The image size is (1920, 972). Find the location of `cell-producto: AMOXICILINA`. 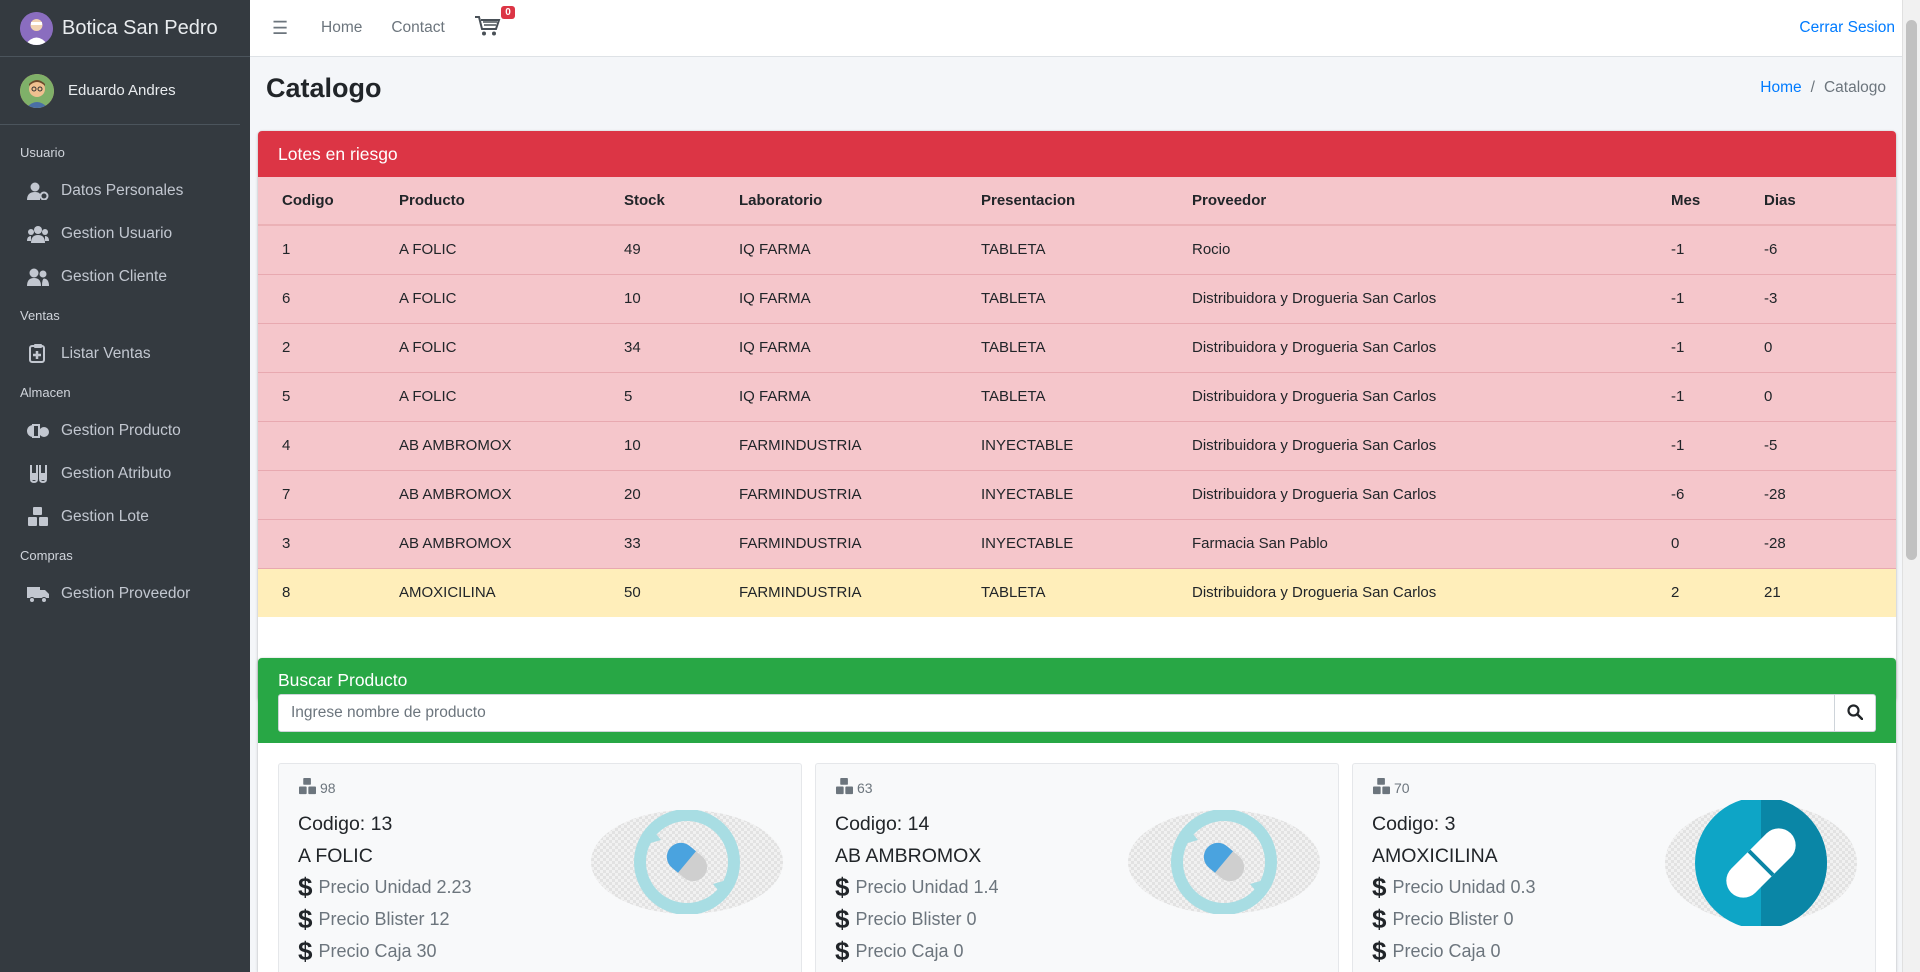

cell-producto: AMOXICILINA is located at coordinates (511, 592).